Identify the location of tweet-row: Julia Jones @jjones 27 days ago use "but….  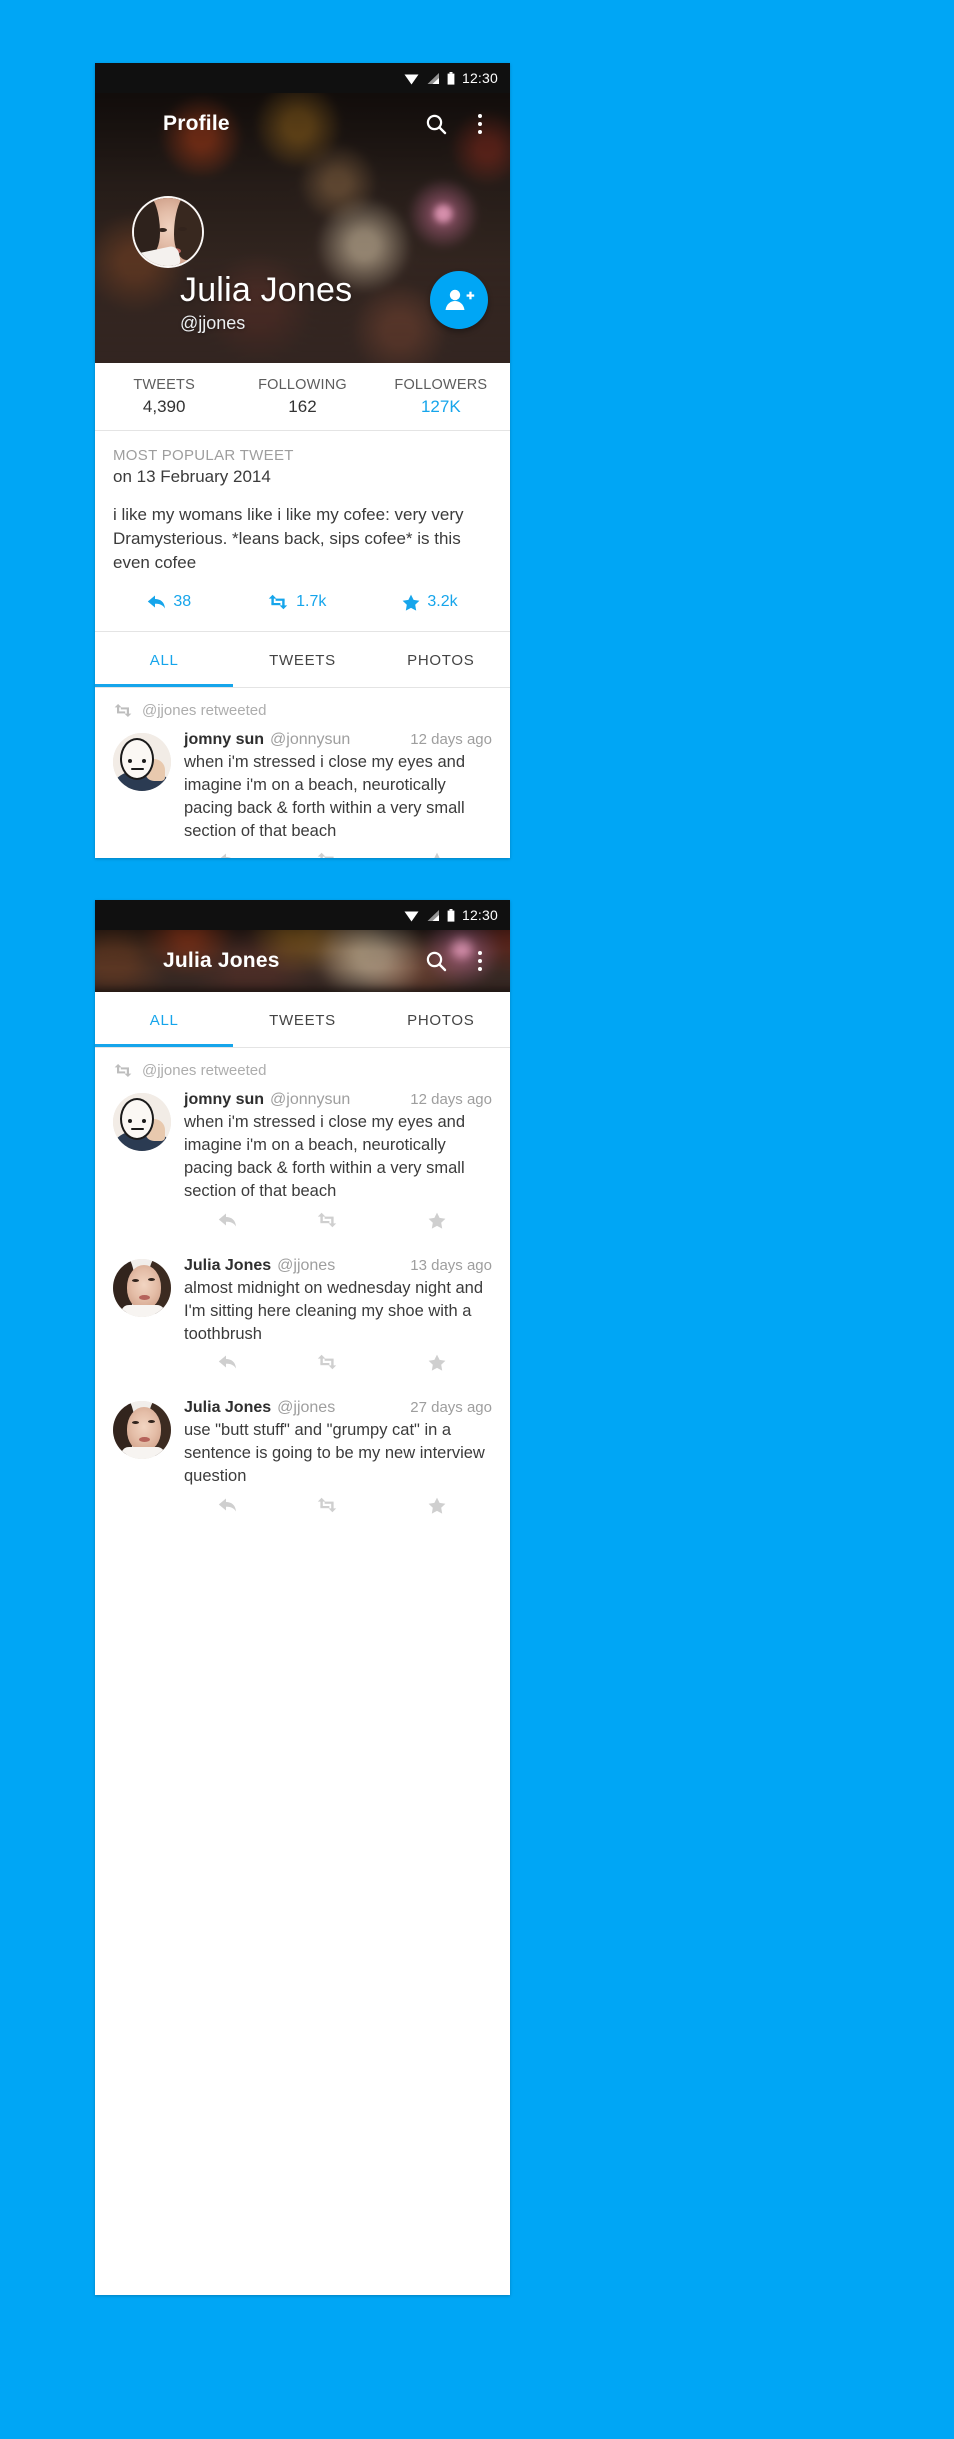
(302, 1456).